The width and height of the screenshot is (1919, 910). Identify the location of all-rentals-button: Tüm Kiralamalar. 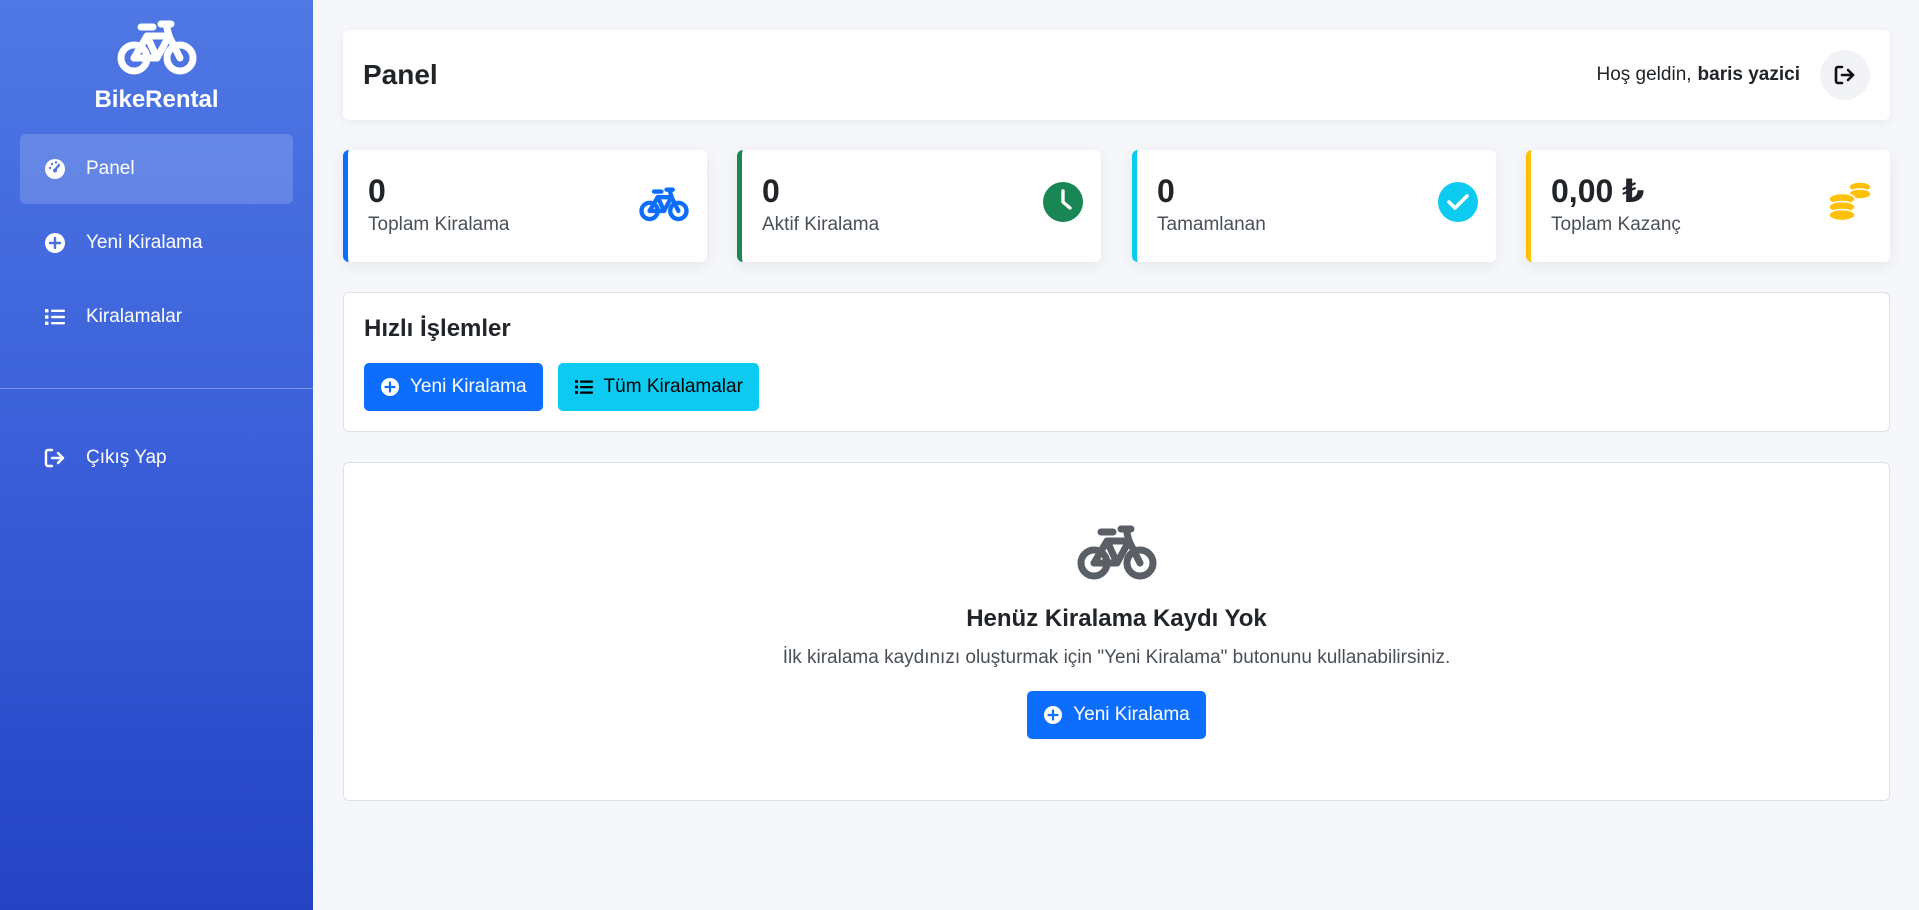
(658, 387).